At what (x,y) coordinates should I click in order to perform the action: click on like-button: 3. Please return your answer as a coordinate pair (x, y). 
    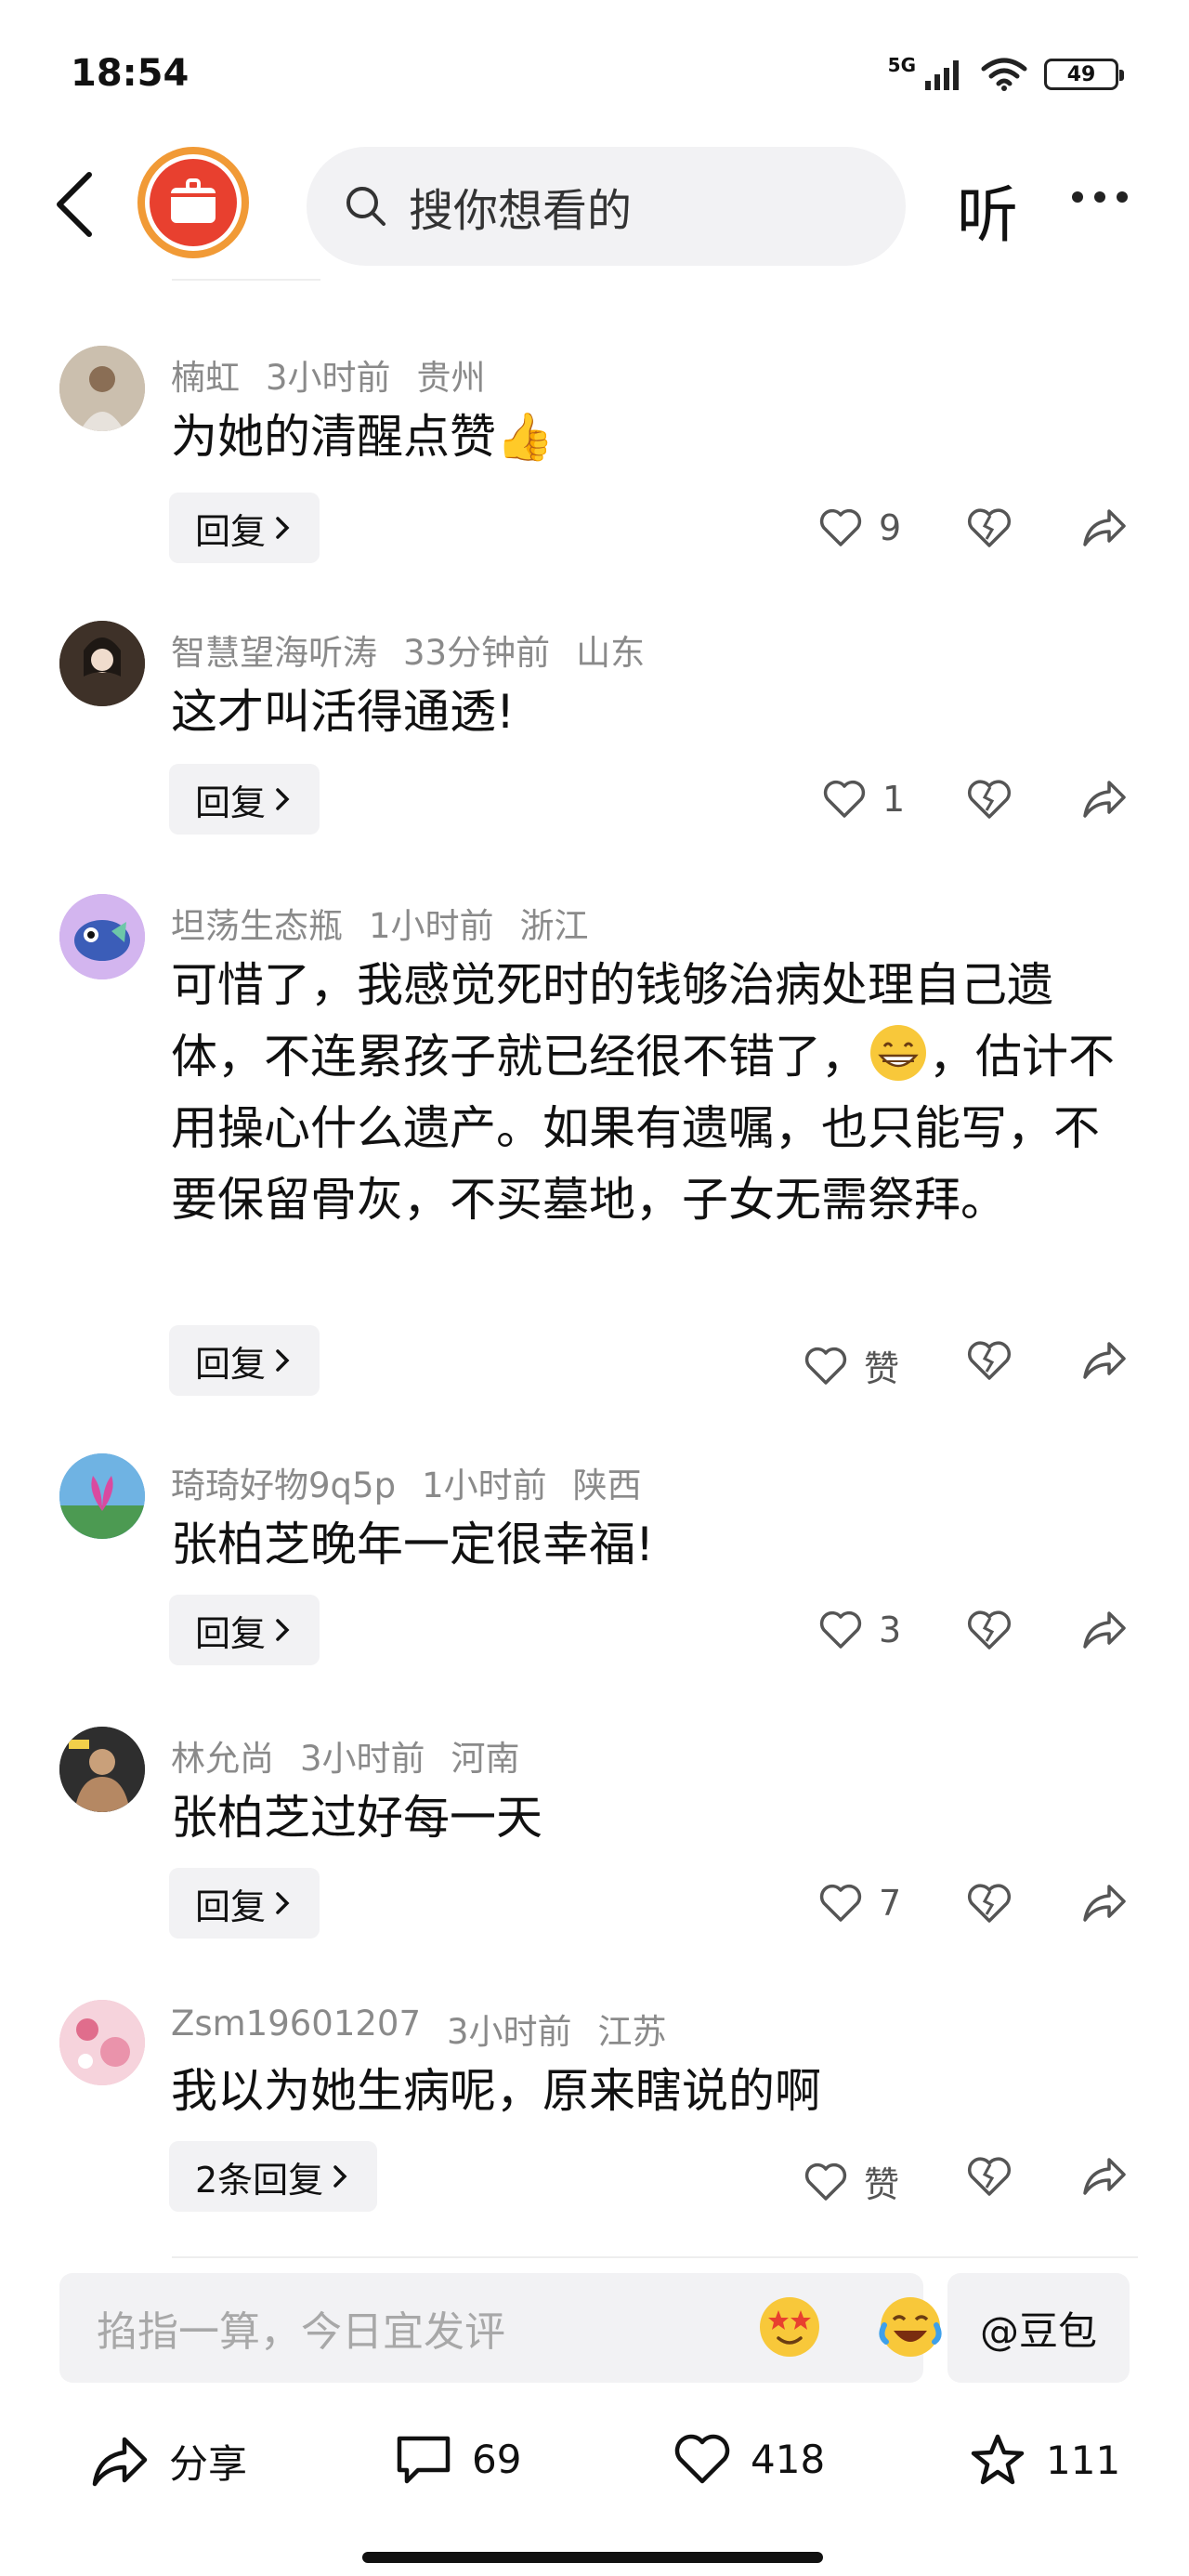
    Looking at the image, I should click on (860, 1630).